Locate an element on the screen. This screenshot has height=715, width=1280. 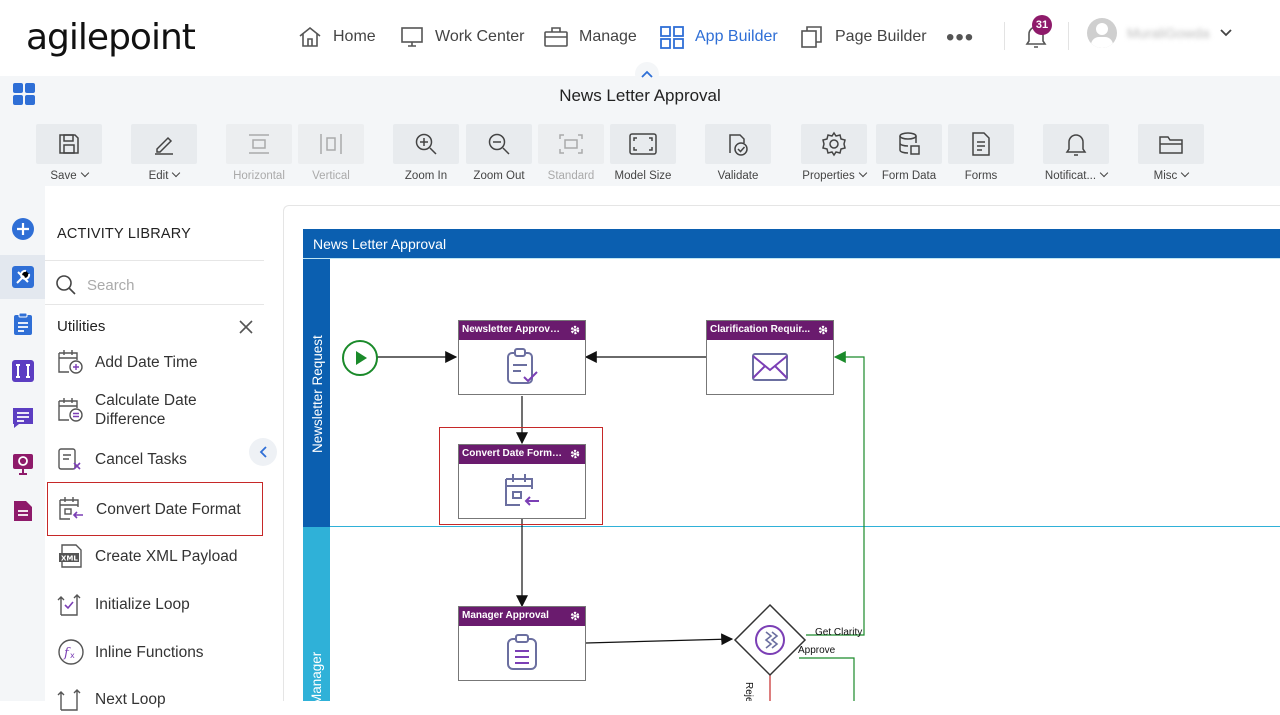
nav-page-builder: Page Builder is located at coordinates (863, 37).